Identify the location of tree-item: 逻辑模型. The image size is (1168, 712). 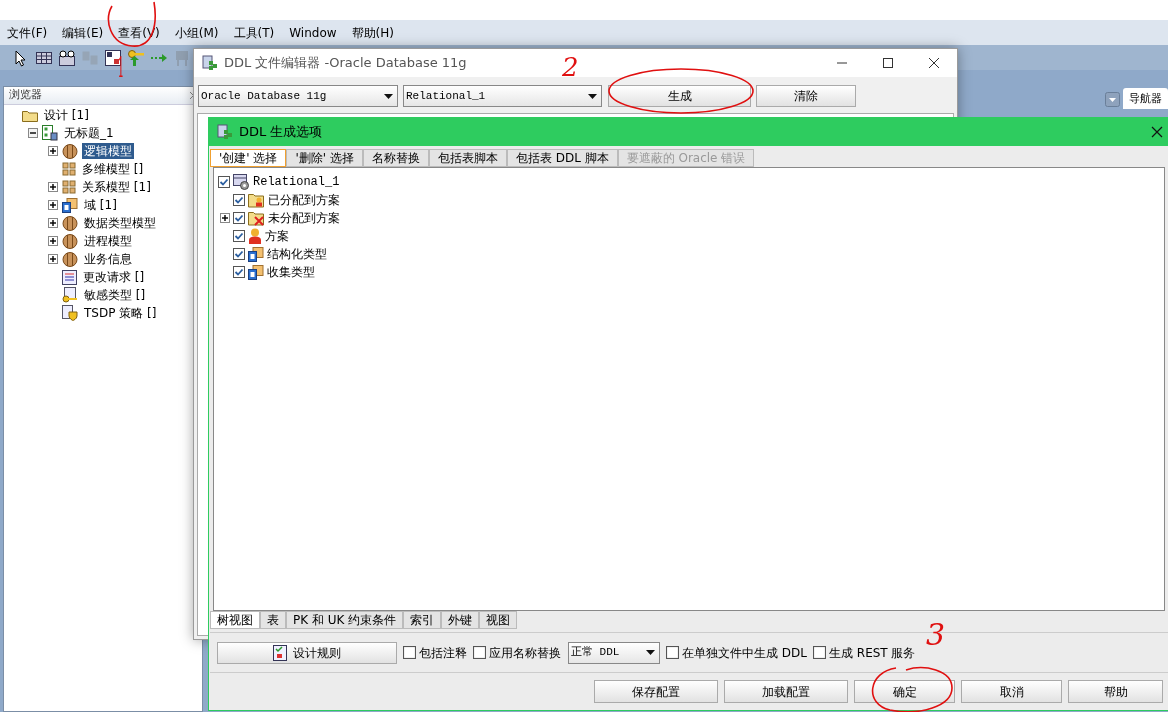
(108, 151).